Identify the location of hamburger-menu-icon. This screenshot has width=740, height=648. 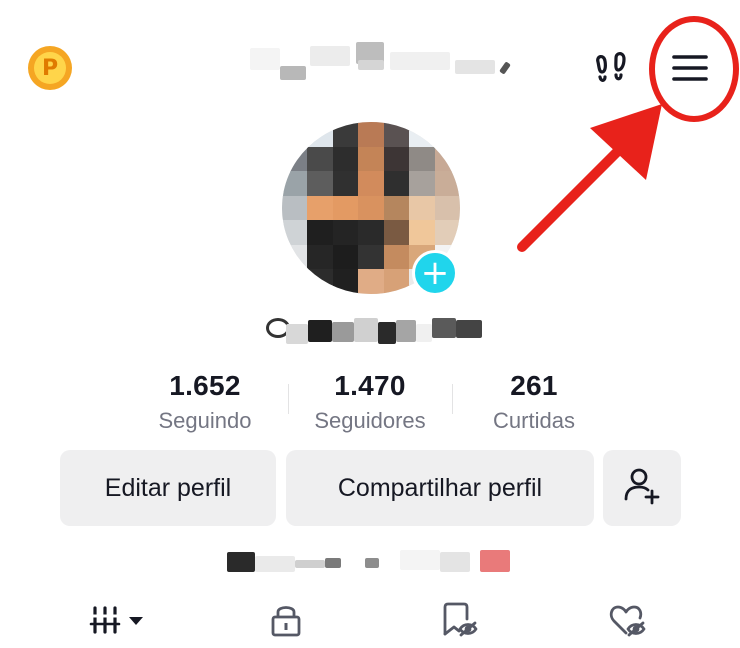
(691, 68).